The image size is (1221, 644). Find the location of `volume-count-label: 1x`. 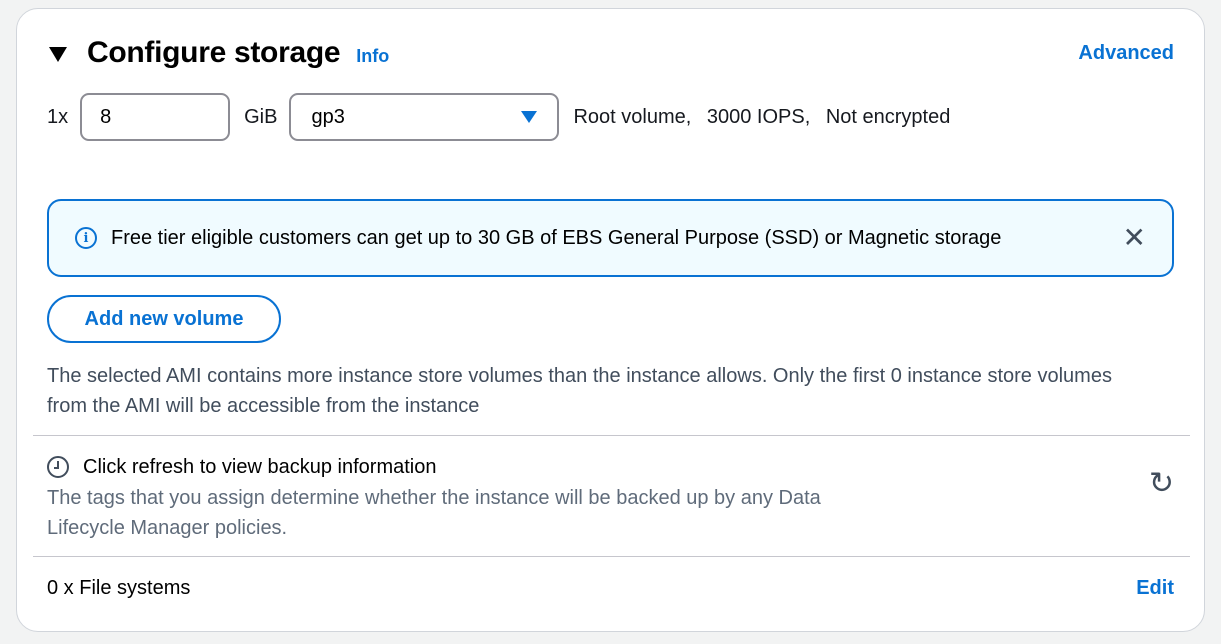

volume-count-label: 1x is located at coordinates (58, 116).